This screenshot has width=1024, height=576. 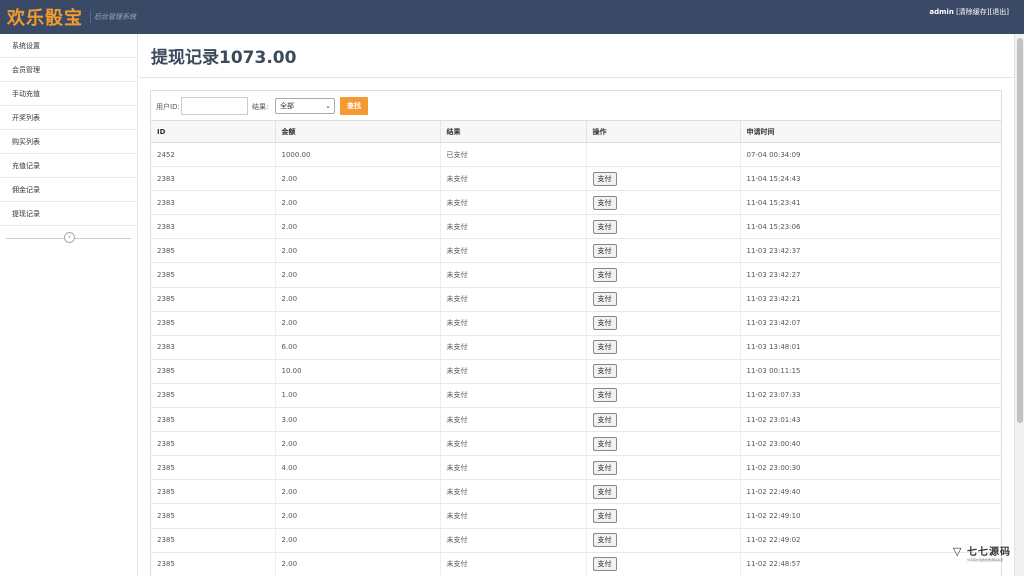 I want to click on page-scrollbar, so click(x=1019, y=305).